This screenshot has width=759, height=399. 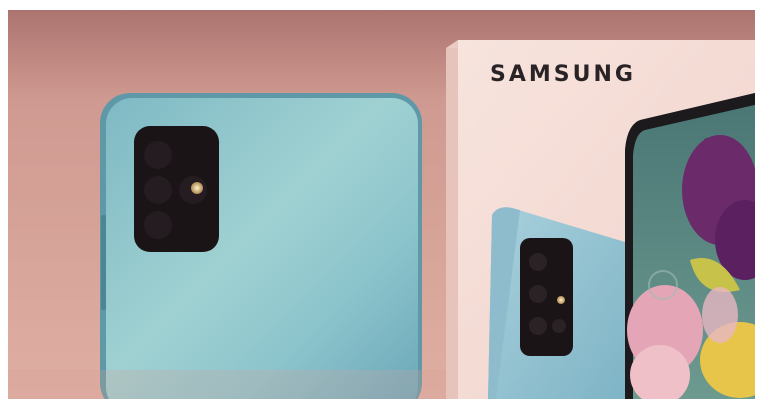 I want to click on frame-top, so click(x=379, y=5).